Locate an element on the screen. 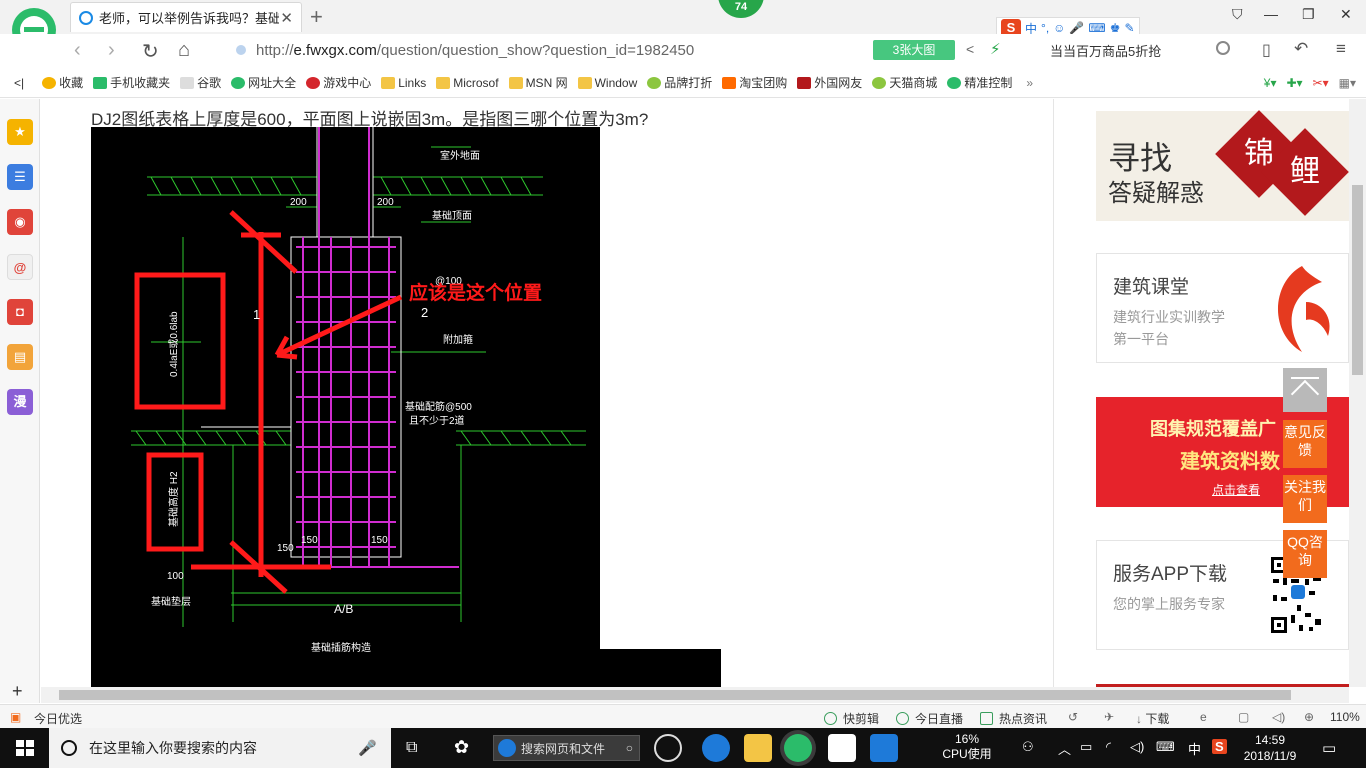  bookmark-item: 游戏中心 is located at coordinates (338, 82).